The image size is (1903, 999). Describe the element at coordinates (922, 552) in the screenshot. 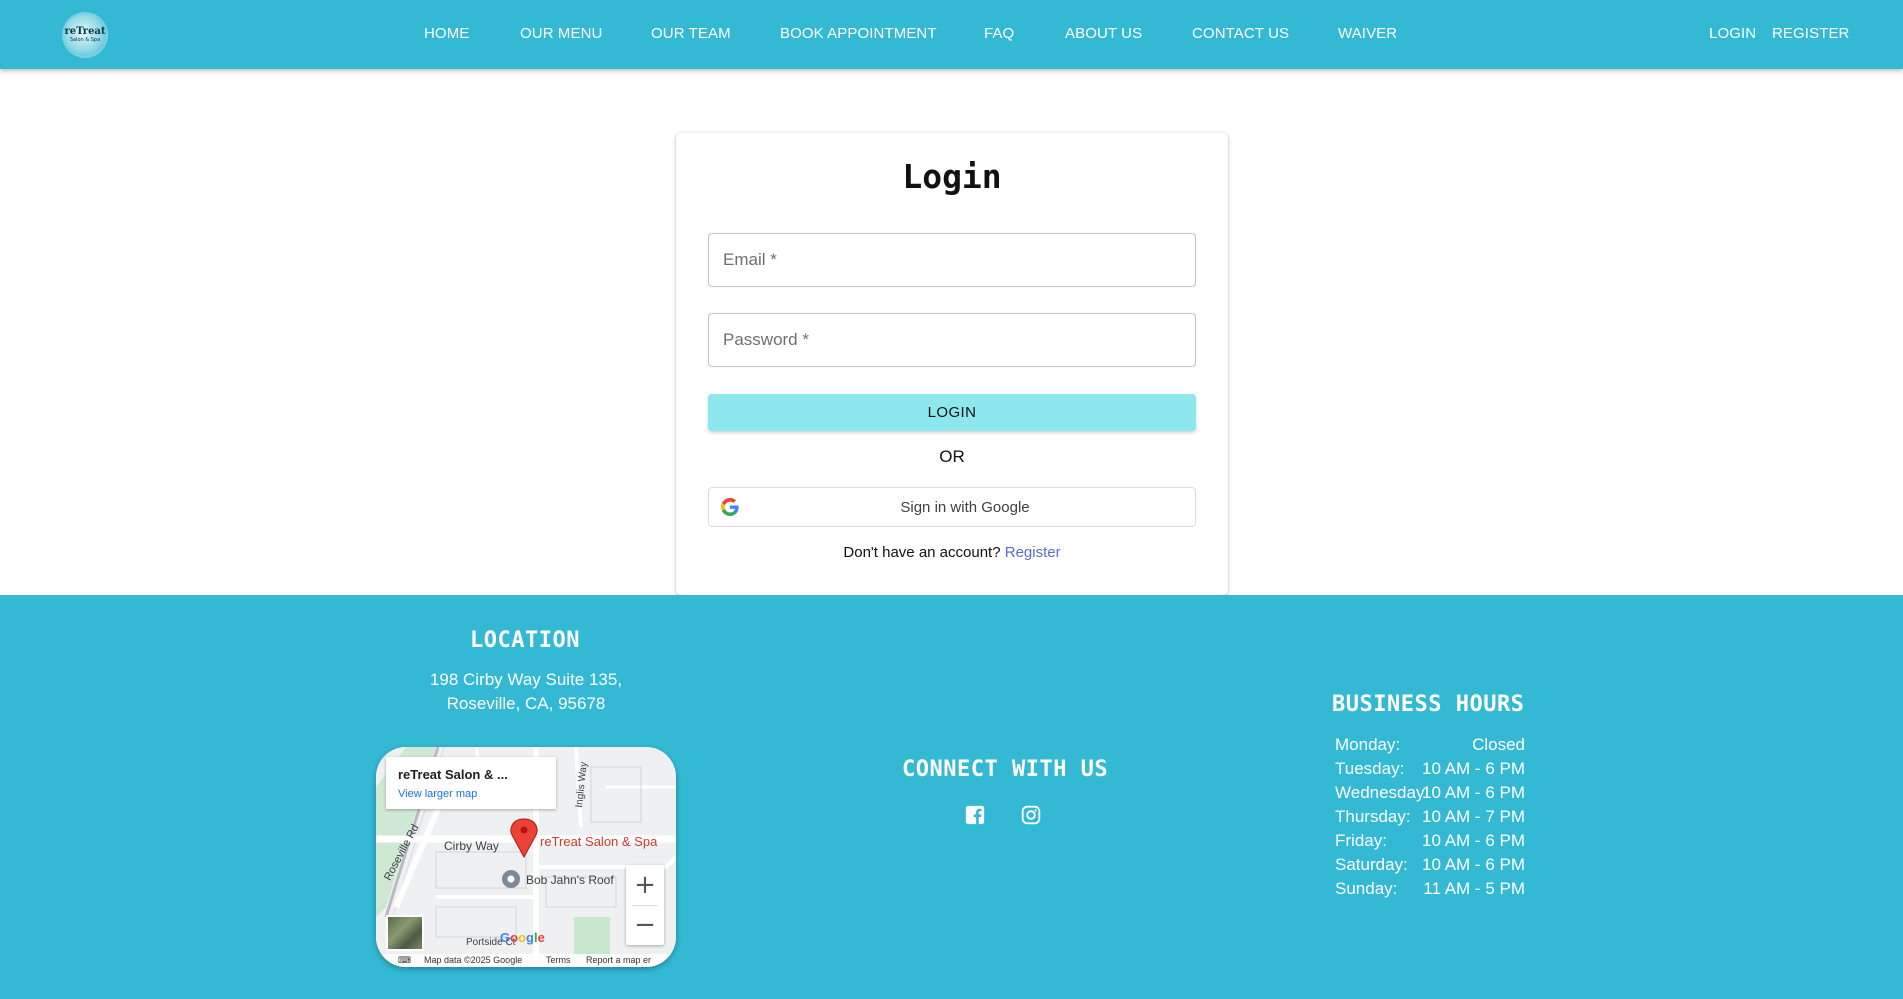

I see `no-account-text: Don't have an account?` at that location.